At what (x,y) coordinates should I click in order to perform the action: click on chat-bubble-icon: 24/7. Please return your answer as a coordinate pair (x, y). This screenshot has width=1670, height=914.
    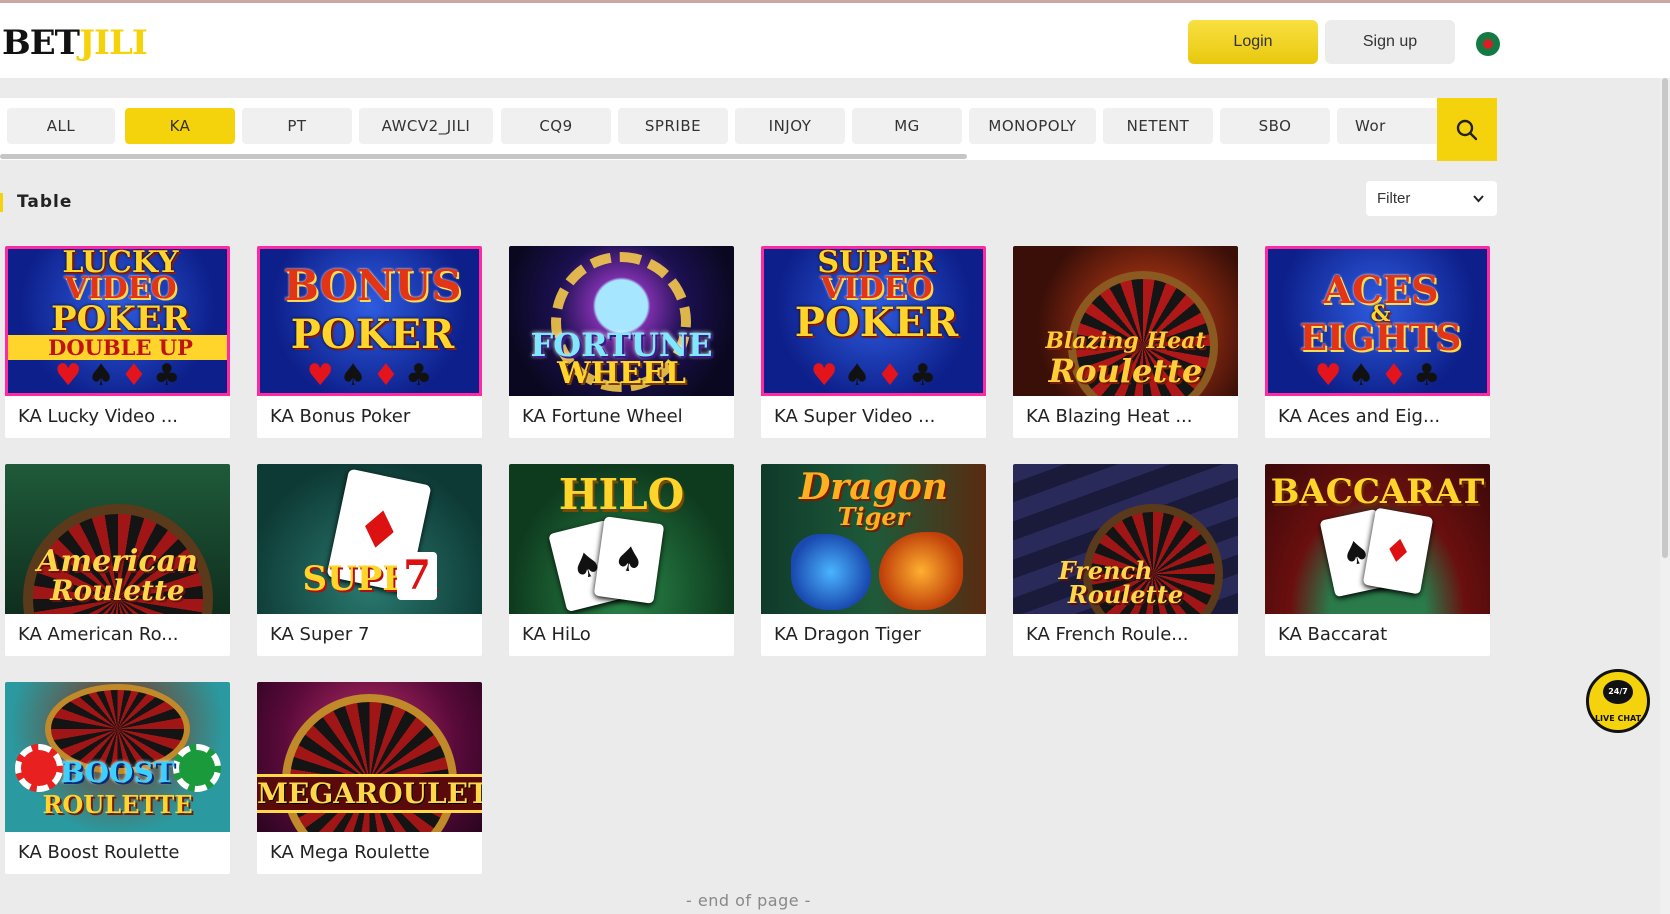
    Looking at the image, I should click on (1618, 692).